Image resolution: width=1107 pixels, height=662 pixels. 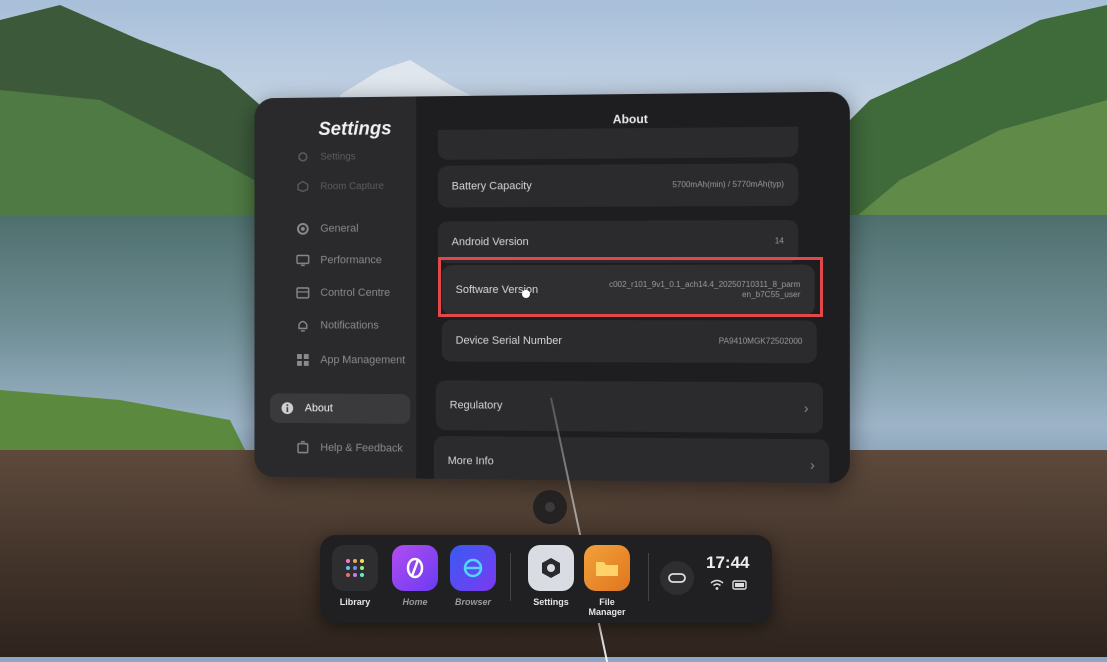 What do you see at coordinates (729, 585) in the screenshot?
I see `status-icons` at bounding box center [729, 585].